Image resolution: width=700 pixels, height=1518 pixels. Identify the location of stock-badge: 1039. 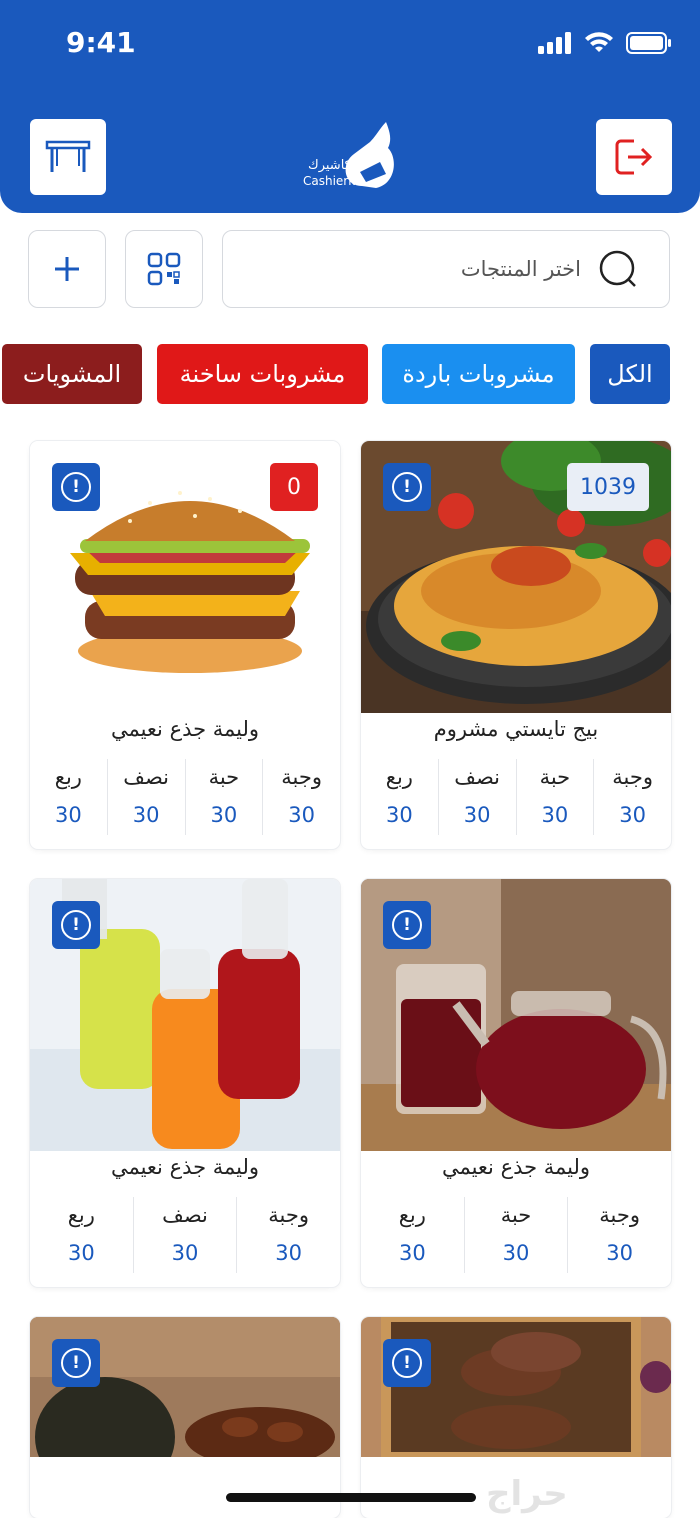
(608, 487).